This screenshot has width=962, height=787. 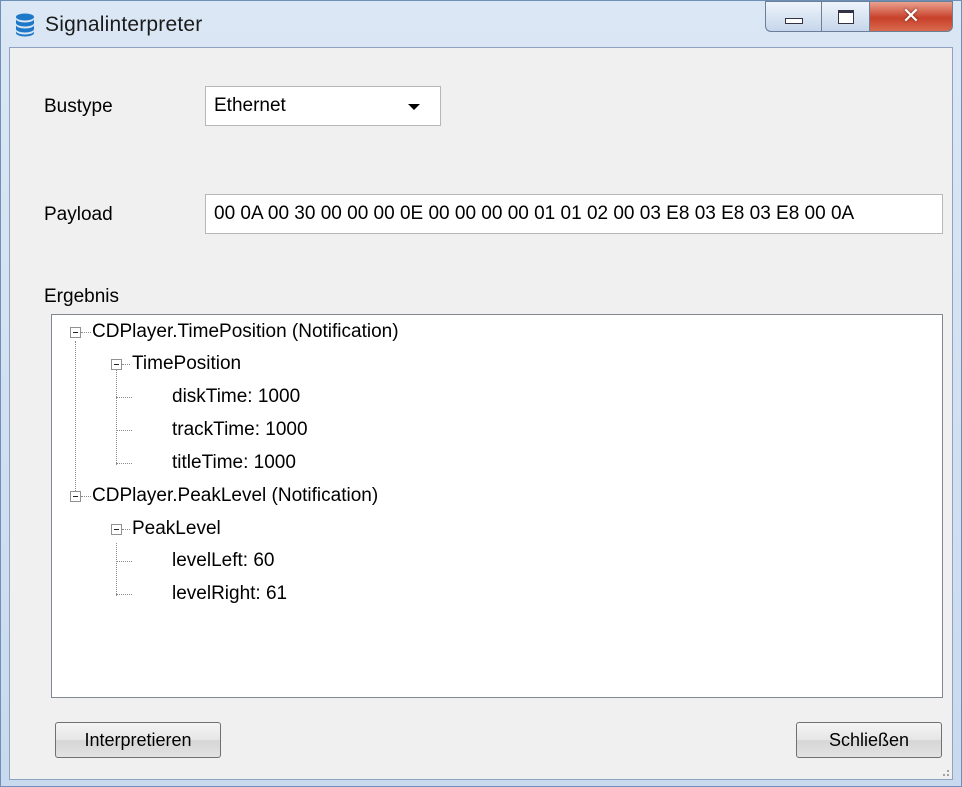 What do you see at coordinates (81, 296) in the screenshot?
I see `result-label: Ergebnis` at bounding box center [81, 296].